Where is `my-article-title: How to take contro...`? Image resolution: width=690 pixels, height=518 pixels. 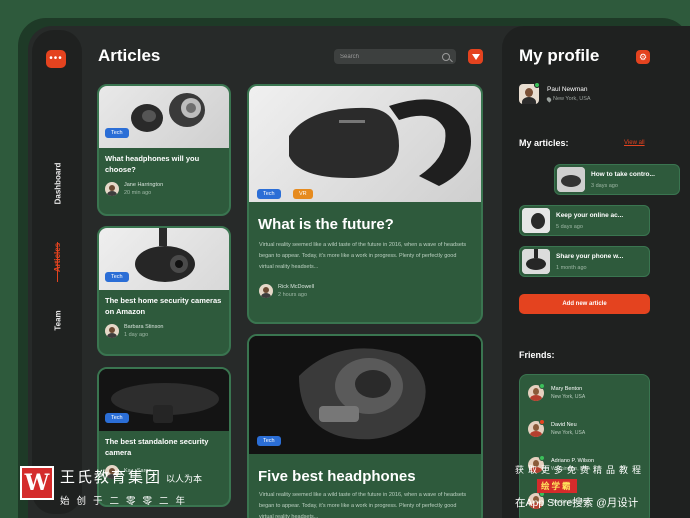 my-article-title: How to take contro... is located at coordinates (623, 174).